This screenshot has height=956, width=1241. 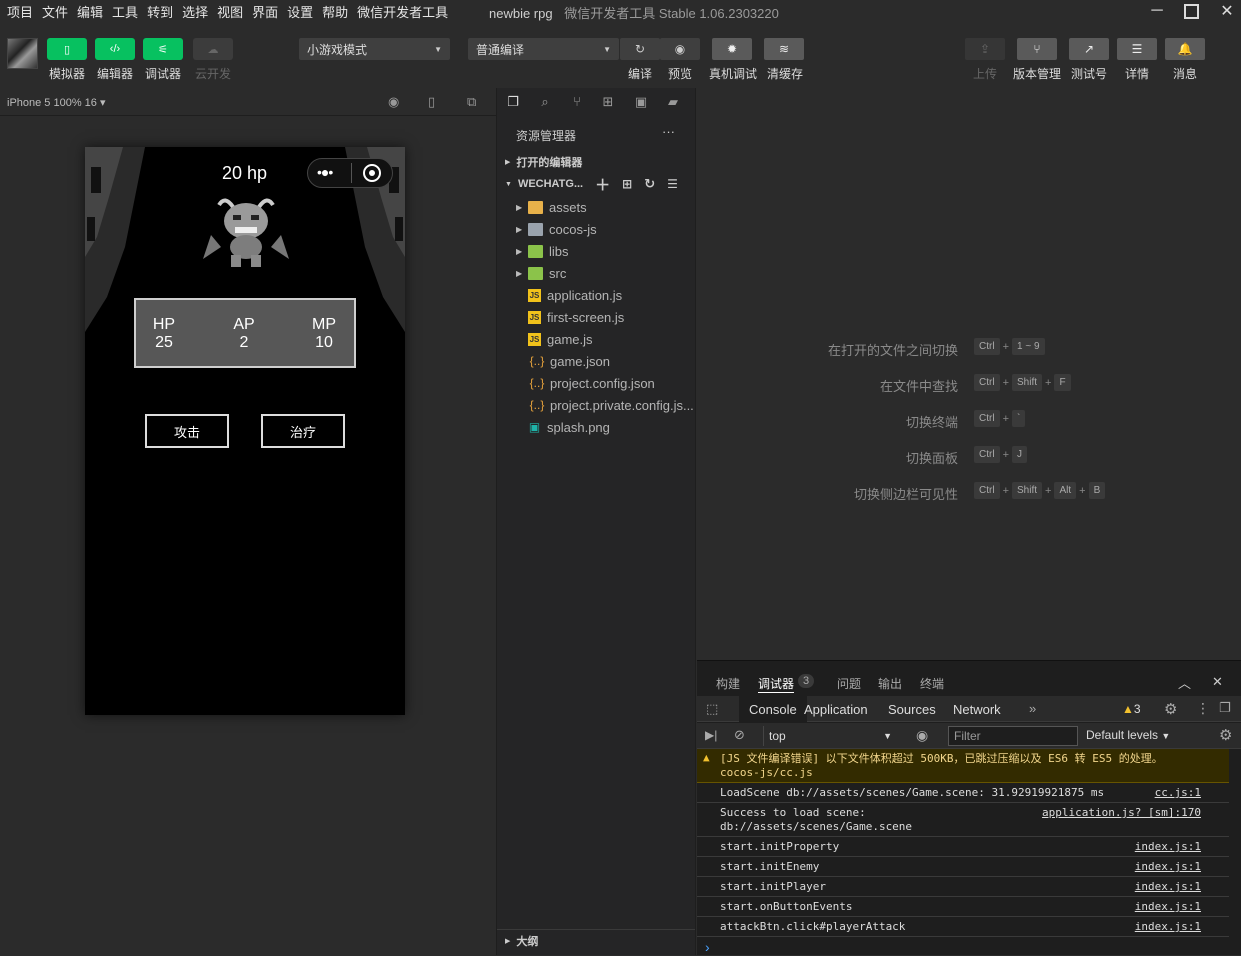 I want to click on attack-button: 攻击, so click(x=187, y=431).